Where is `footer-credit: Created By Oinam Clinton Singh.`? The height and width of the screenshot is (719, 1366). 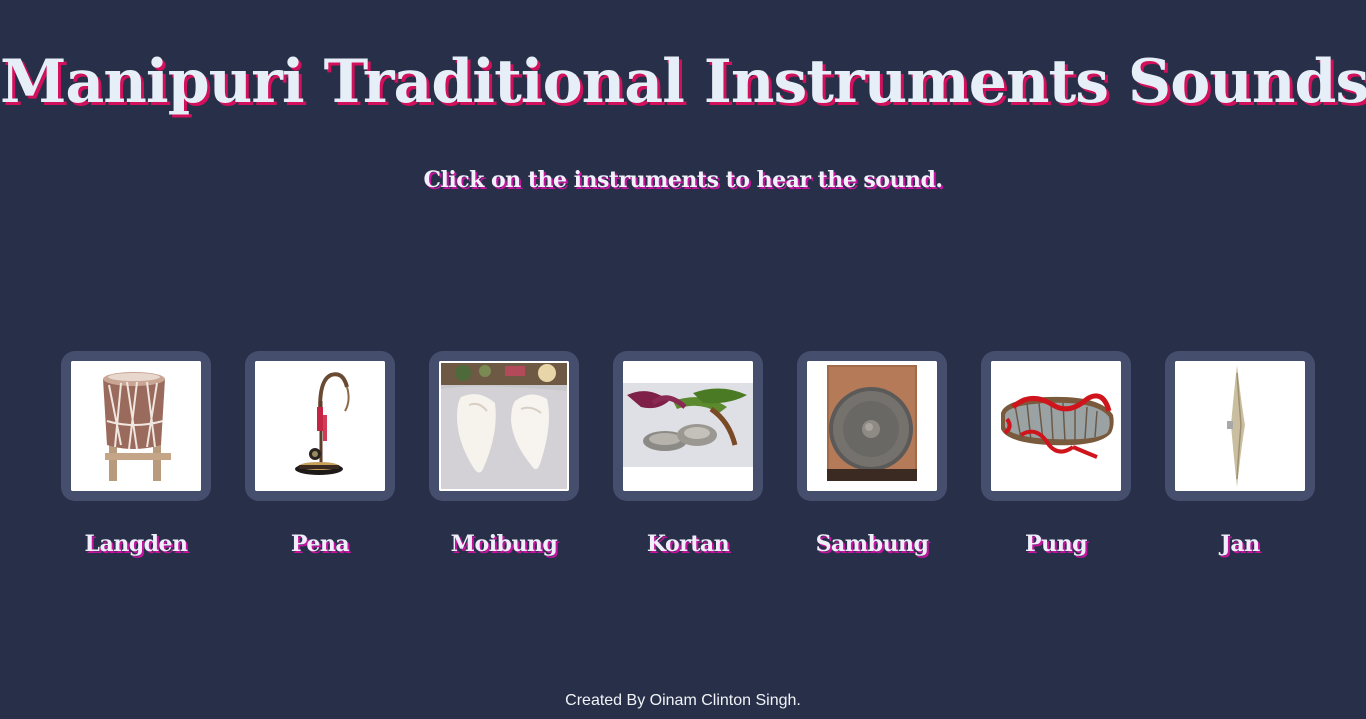
footer-credit: Created By Oinam Clinton Singh. is located at coordinates (683, 700).